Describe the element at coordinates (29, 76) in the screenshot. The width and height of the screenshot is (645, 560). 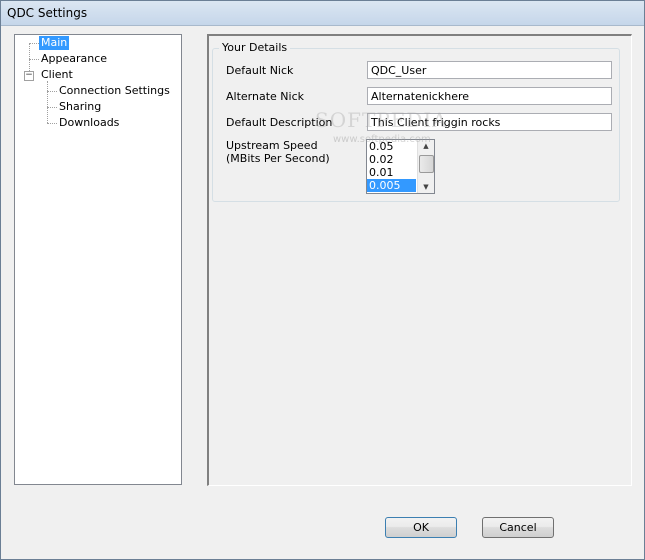
I see `collapse-icon: −` at that location.